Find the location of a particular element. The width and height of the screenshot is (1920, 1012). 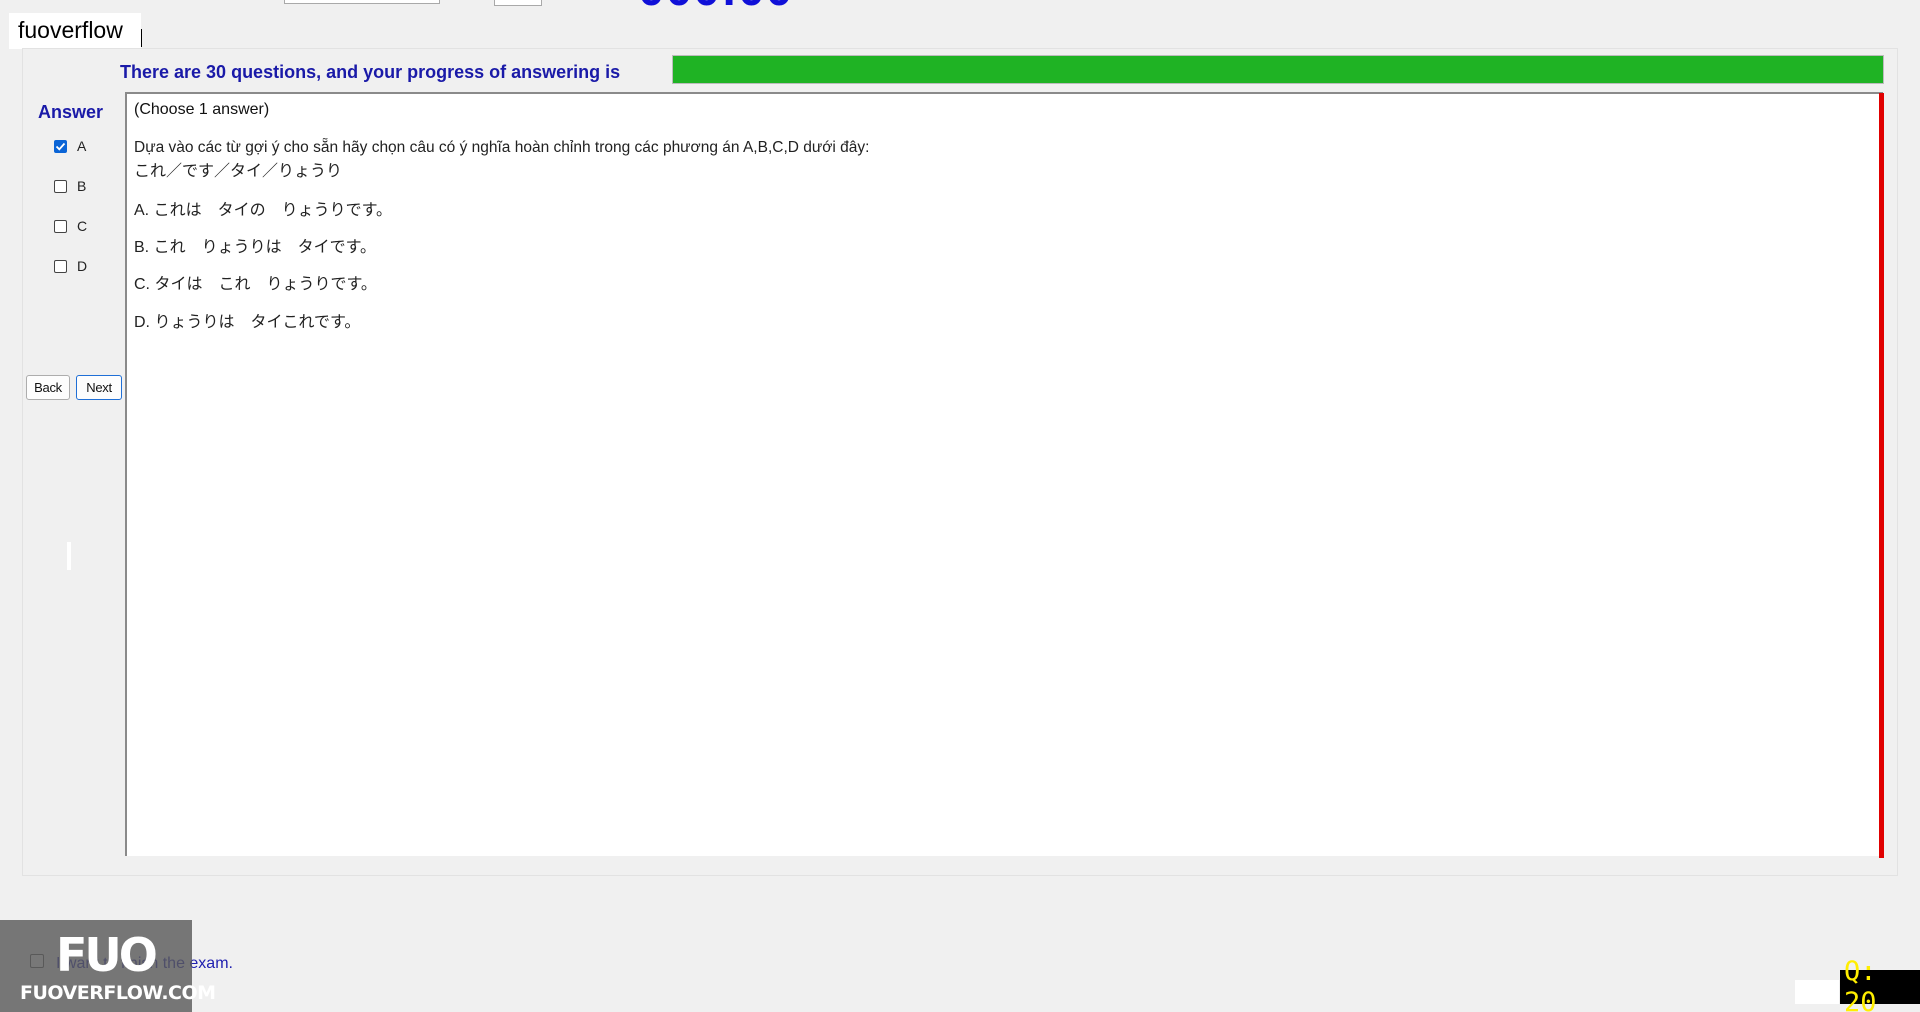

answer-checkbox-b is located at coordinates (60, 186).